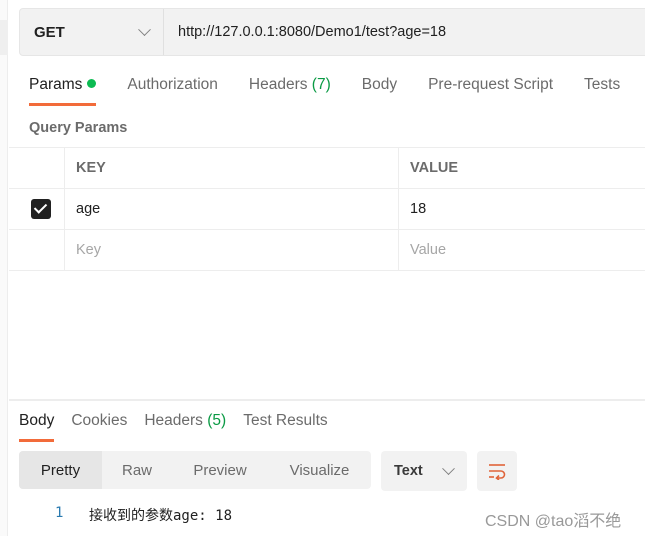 This screenshot has width=645, height=536. I want to click on wrap-lines-icon, so click(497, 472).